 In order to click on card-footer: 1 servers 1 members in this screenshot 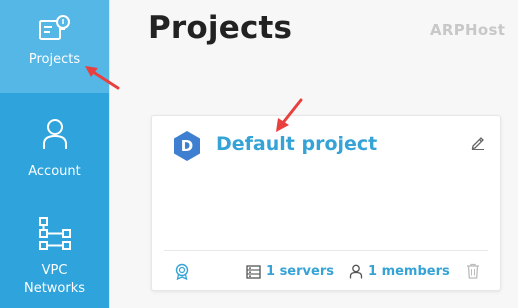, I will do `click(326, 270)`.